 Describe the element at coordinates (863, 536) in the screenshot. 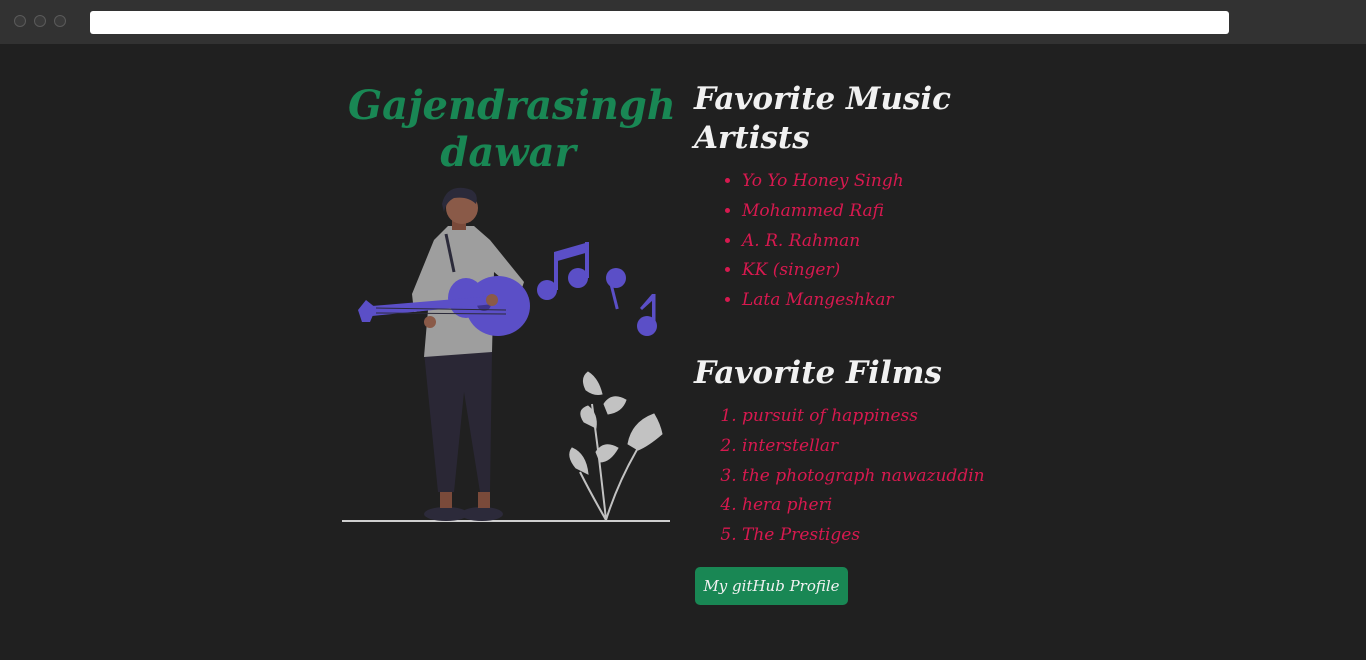

I see `film-item: The Prestiges` at that location.